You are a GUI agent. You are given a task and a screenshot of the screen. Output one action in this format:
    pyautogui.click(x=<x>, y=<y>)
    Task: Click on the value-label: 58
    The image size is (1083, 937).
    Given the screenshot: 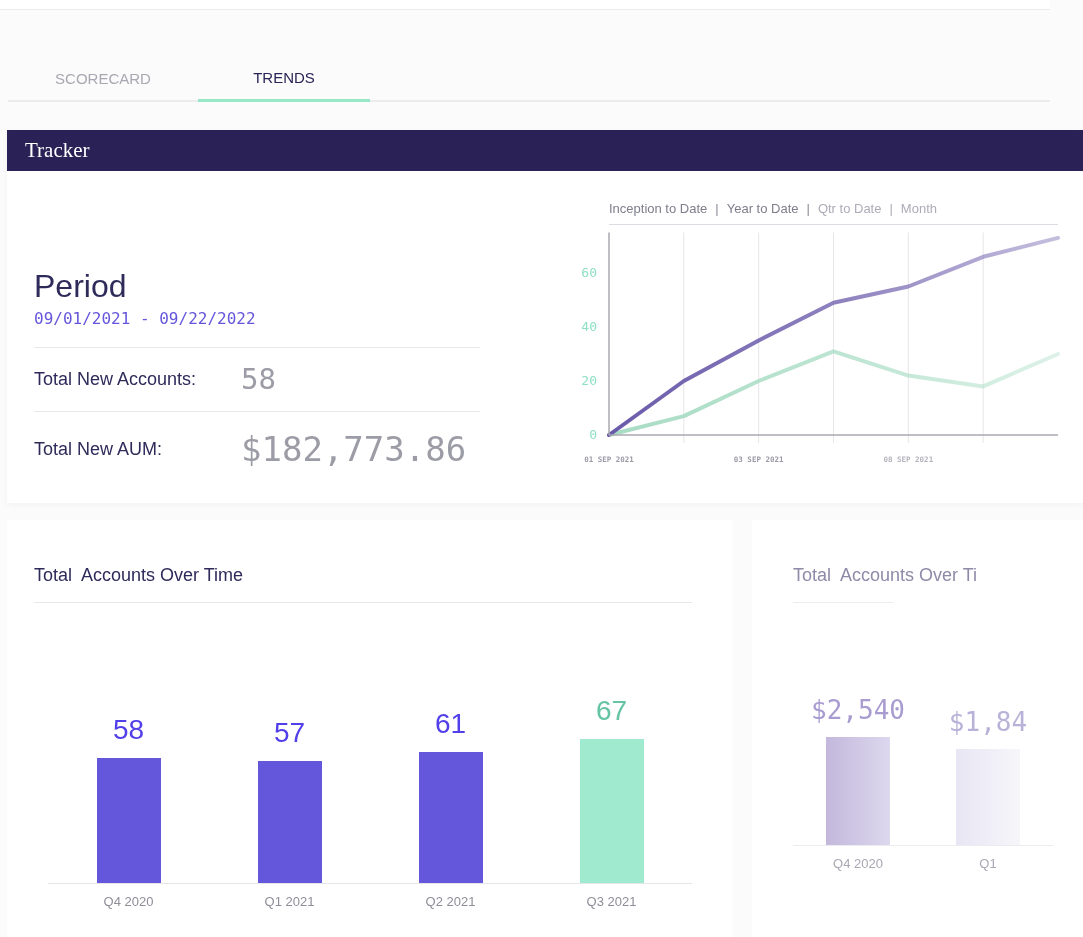 What is the action you would take?
    pyautogui.click(x=128, y=730)
    